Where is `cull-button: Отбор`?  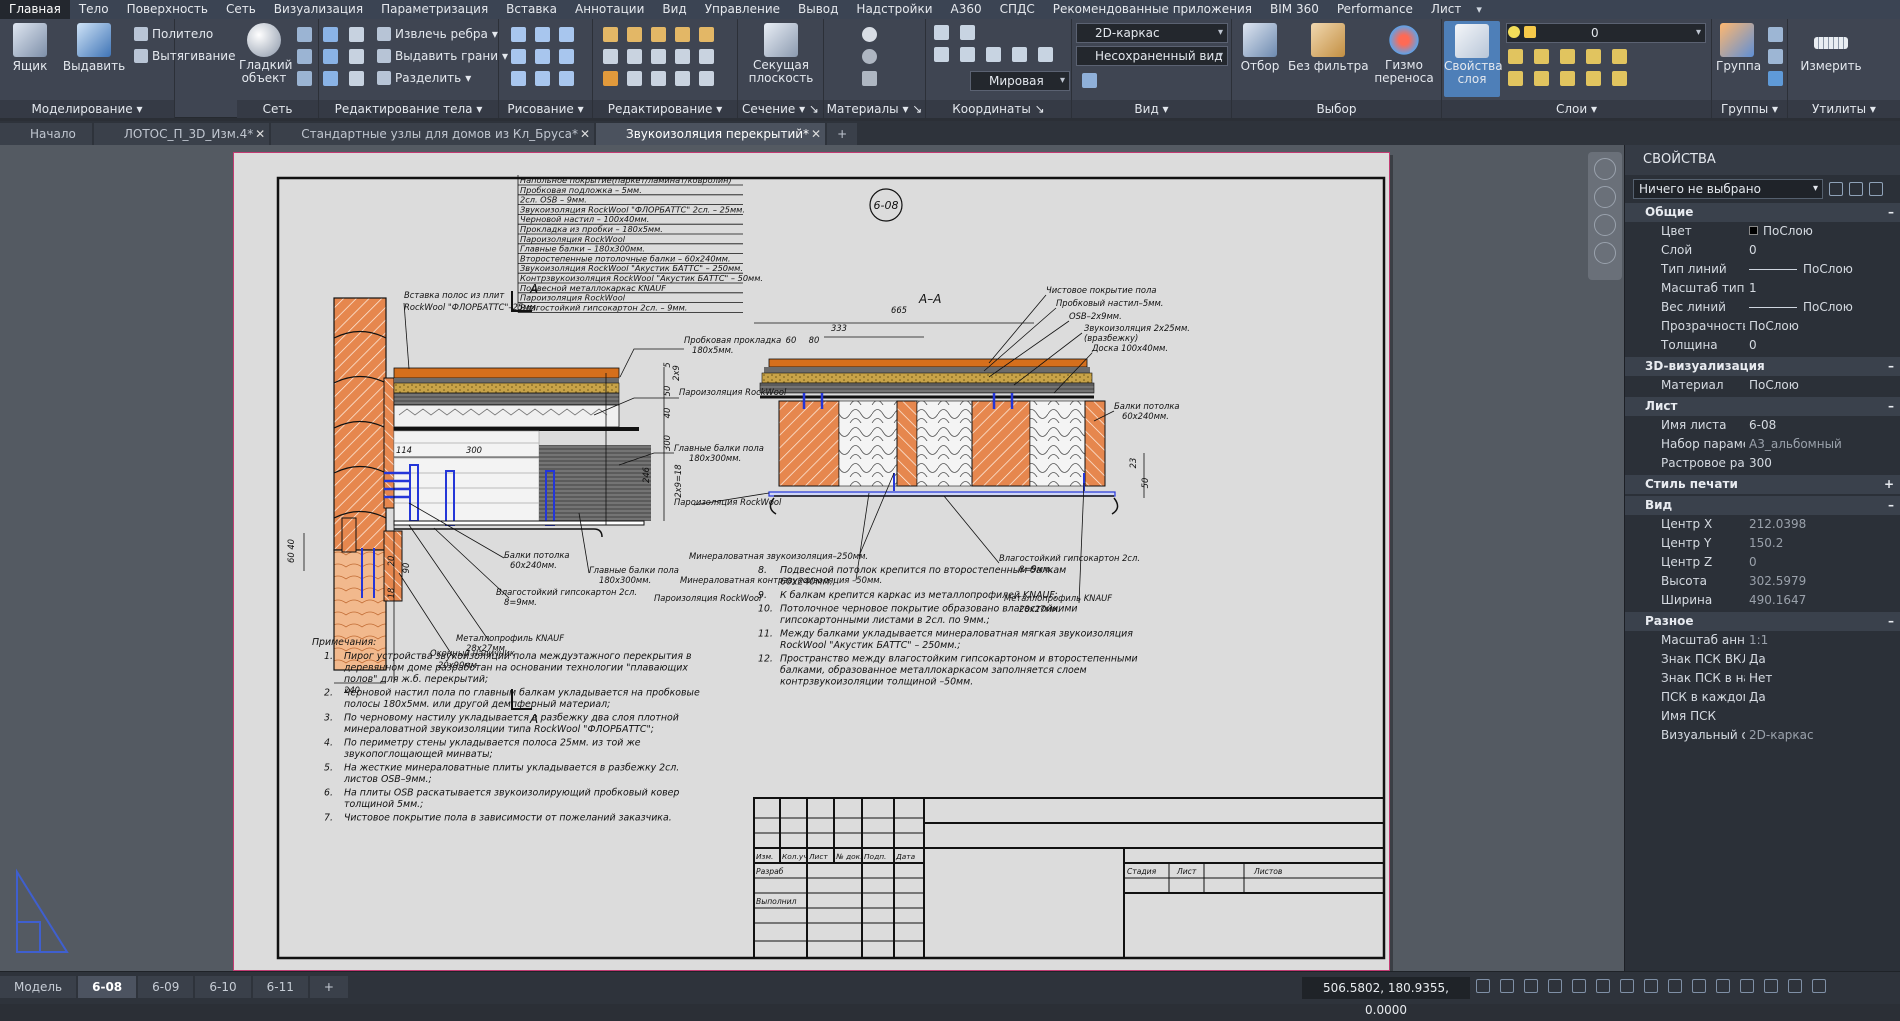 cull-button: Отбор is located at coordinates (1260, 48).